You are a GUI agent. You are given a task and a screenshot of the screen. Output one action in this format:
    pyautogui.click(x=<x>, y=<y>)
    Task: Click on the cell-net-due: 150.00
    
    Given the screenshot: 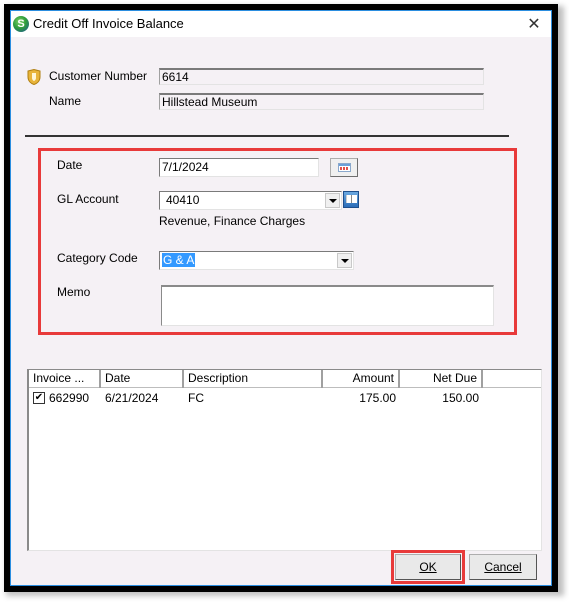 What is the action you would take?
    pyautogui.click(x=460, y=398)
    